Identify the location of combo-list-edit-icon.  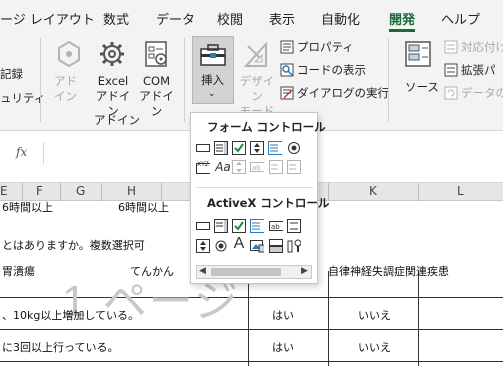
(276, 167).